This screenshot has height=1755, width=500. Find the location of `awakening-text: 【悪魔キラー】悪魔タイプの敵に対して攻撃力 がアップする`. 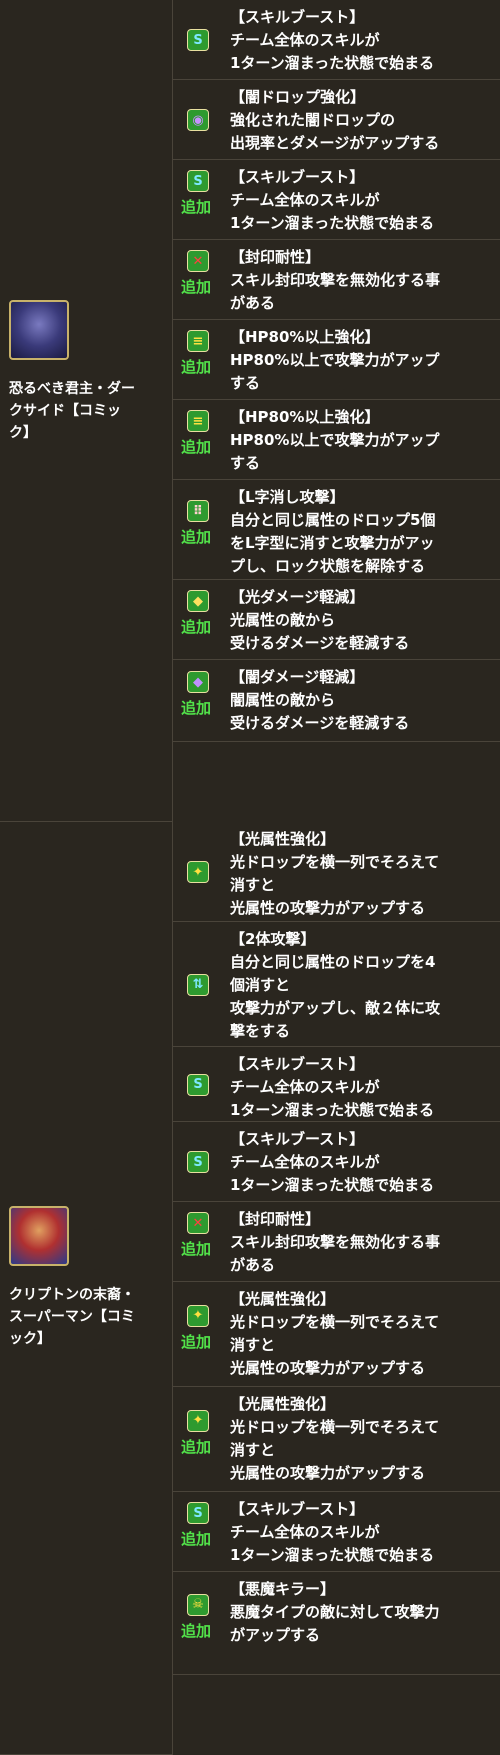

awakening-text: 【悪魔キラー】悪魔タイプの敵に対して攻撃力 がアップする is located at coordinates (362, 1612).